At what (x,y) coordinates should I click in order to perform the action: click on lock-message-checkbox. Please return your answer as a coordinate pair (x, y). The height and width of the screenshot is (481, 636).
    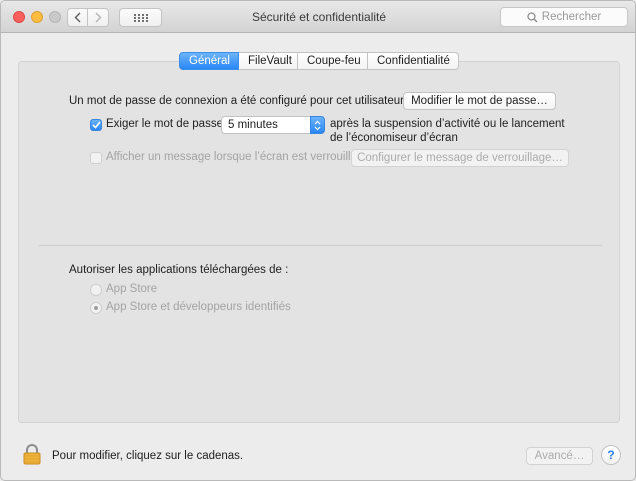
    Looking at the image, I should click on (96, 158).